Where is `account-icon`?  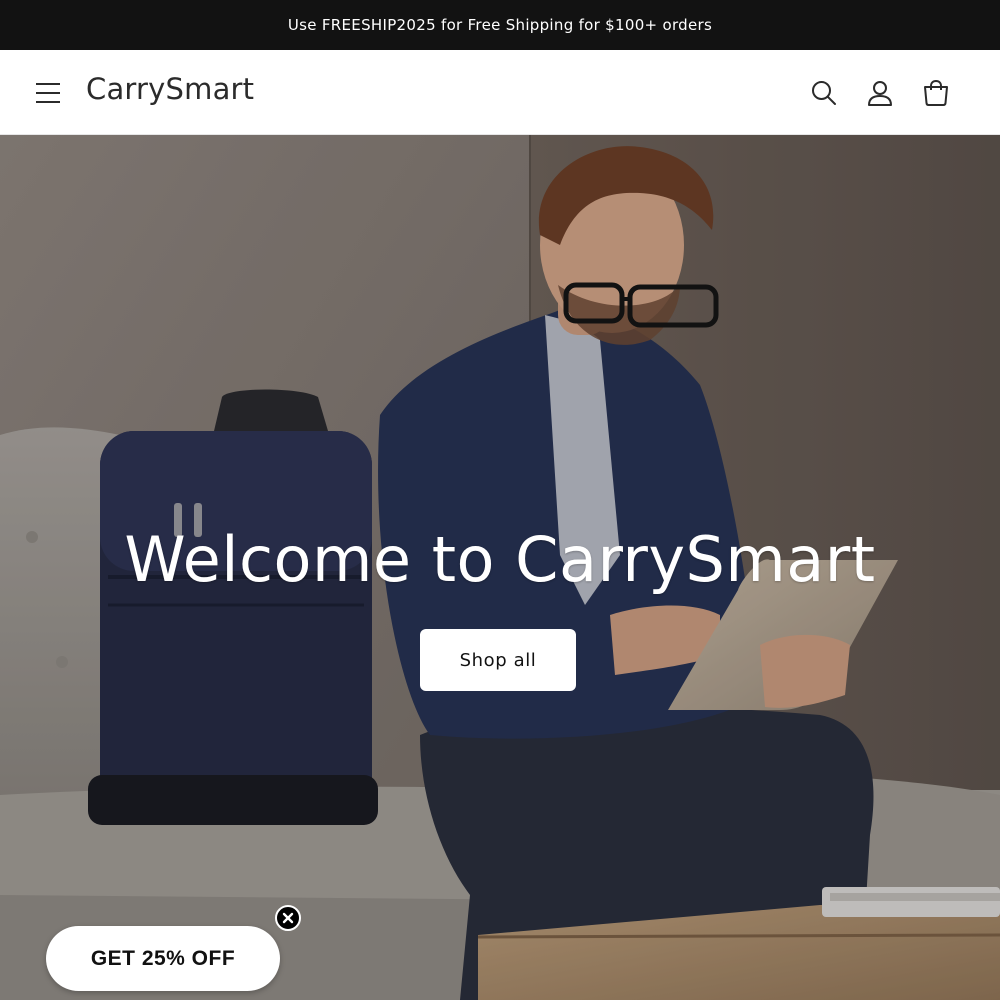 account-icon is located at coordinates (880, 93).